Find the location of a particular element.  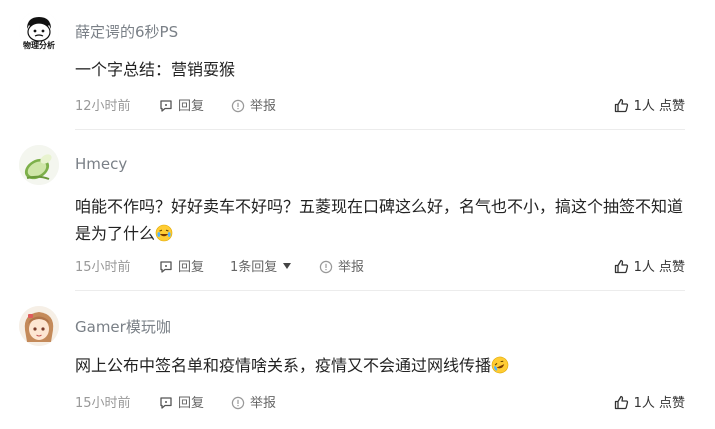

username: Gamer模玩咖 is located at coordinates (123, 326).